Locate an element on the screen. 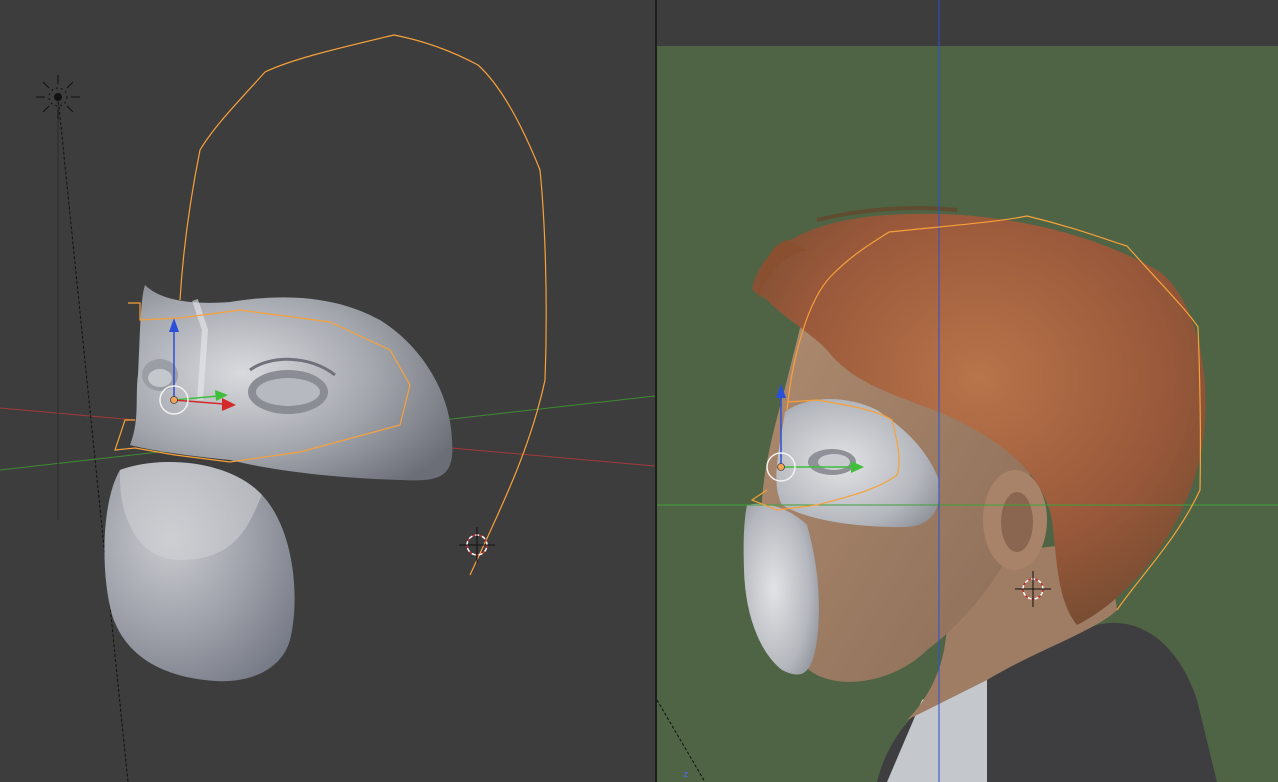 The width and height of the screenshot is (1278, 782). lamp-icon is located at coordinates (82, 428).